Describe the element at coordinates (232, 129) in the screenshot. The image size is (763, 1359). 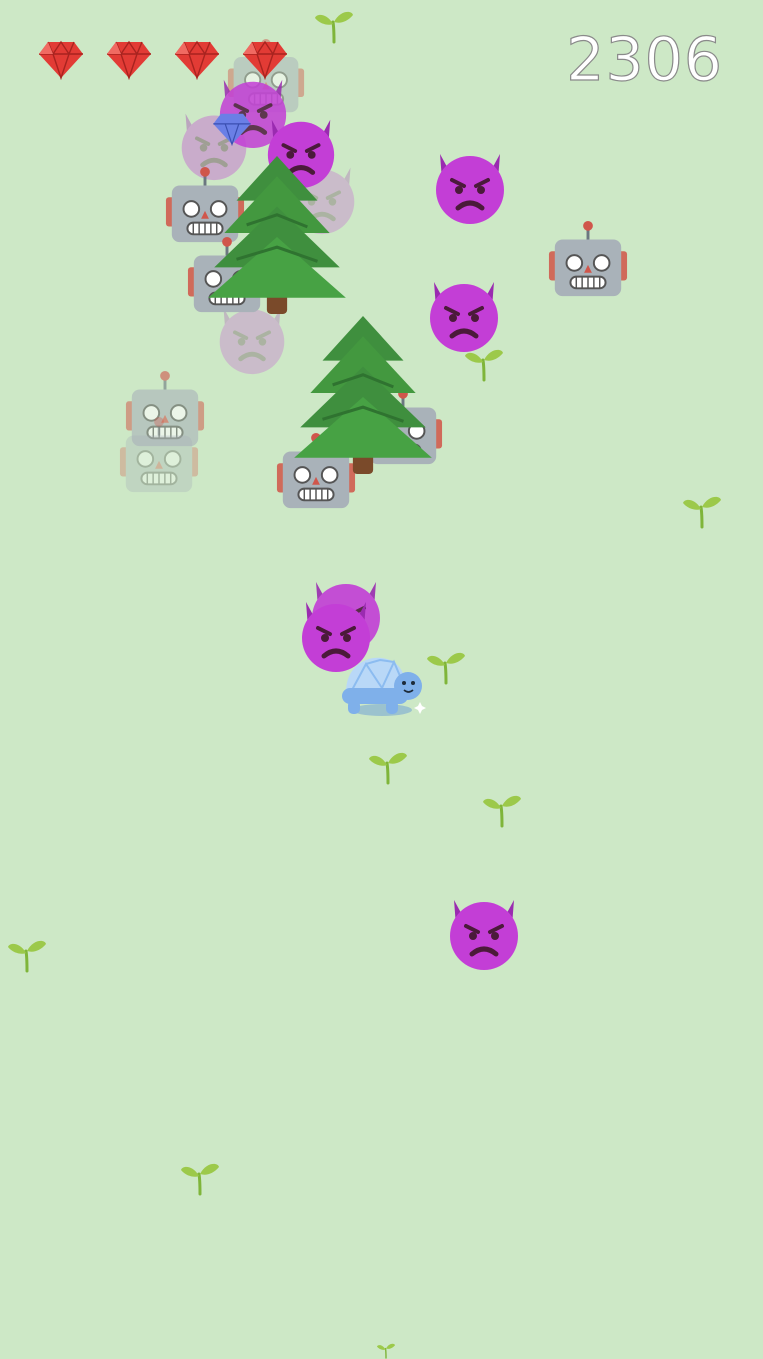
I see `blue-gem-icon` at that location.